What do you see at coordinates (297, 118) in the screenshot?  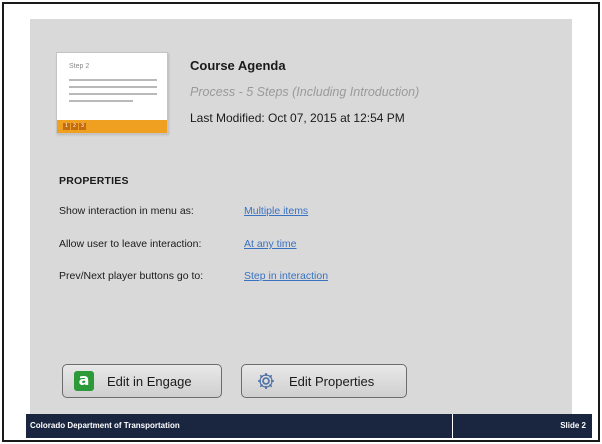 I see `last-modified: Last Modified: Oct 07, 2015 at 12:54 PM` at bounding box center [297, 118].